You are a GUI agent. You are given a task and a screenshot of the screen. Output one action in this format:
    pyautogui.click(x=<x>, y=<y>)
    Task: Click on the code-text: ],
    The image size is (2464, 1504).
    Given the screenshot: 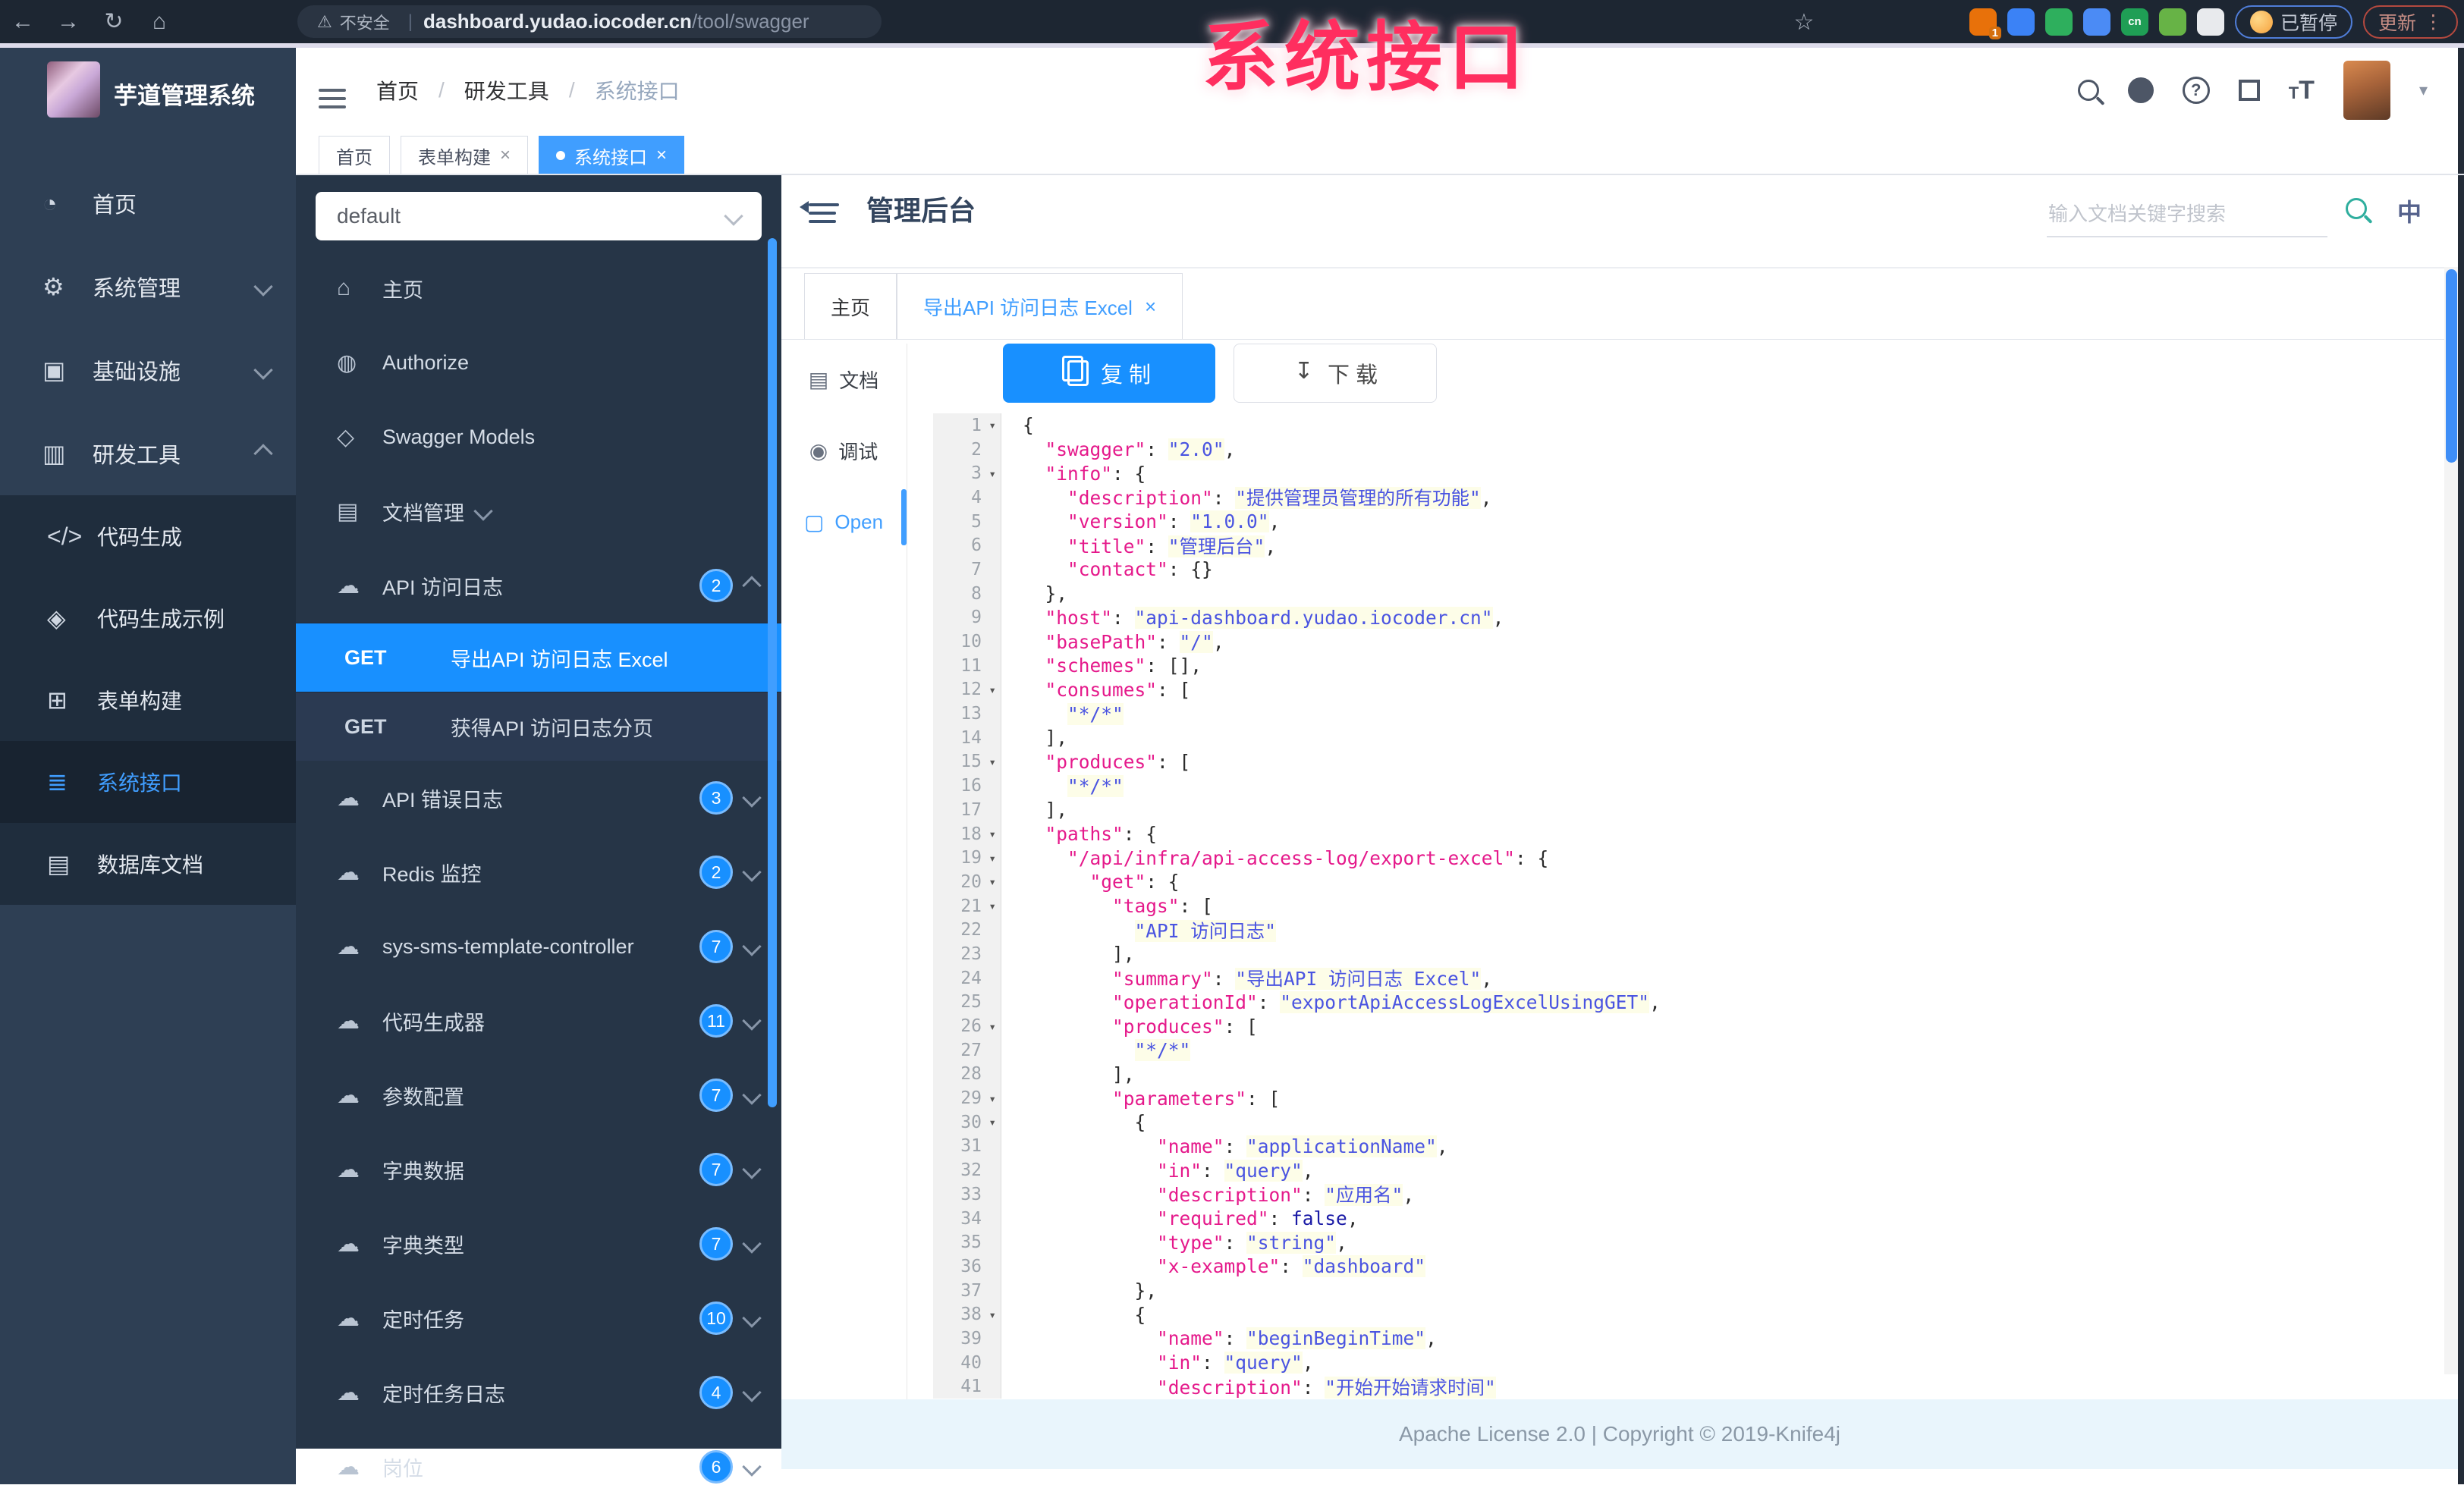 What is the action you would take?
    pyautogui.click(x=1123, y=954)
    